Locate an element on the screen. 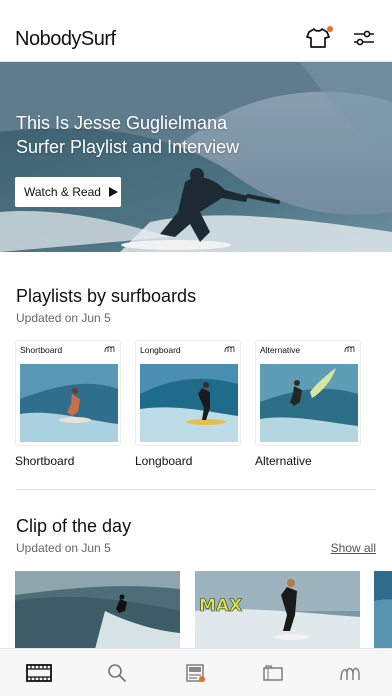  playlist-shortboard: Shortboard Shortboard is located at coordinates (68, 404).